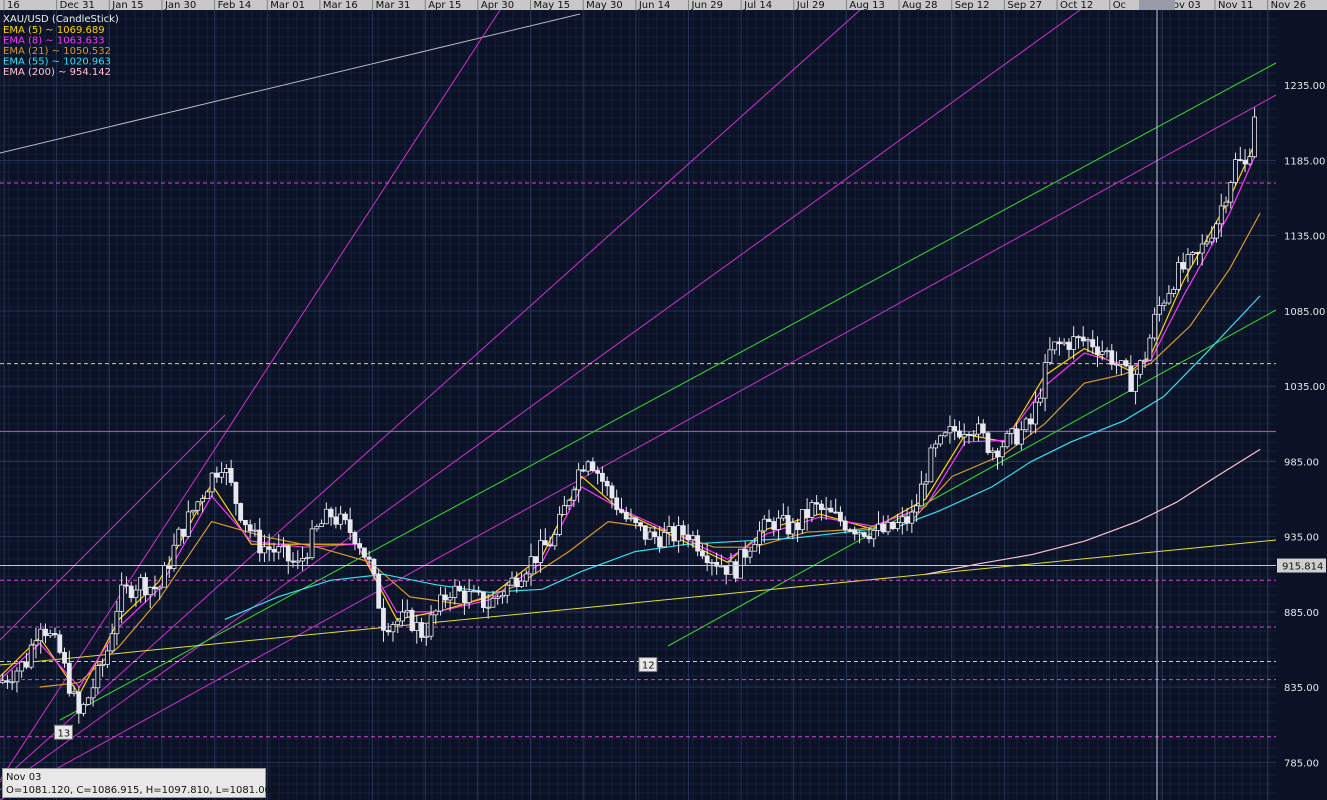  Describe the element at coordinates (1235, 5) in the screenshot. I see `x-tick-label: Nov 11` at that location.